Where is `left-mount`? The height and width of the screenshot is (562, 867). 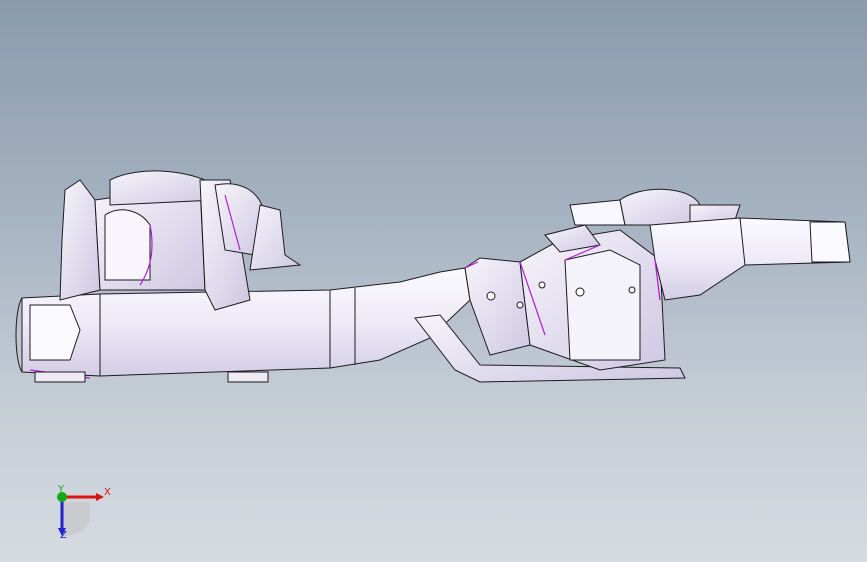 left-mount is located at coordinates (180, 240).